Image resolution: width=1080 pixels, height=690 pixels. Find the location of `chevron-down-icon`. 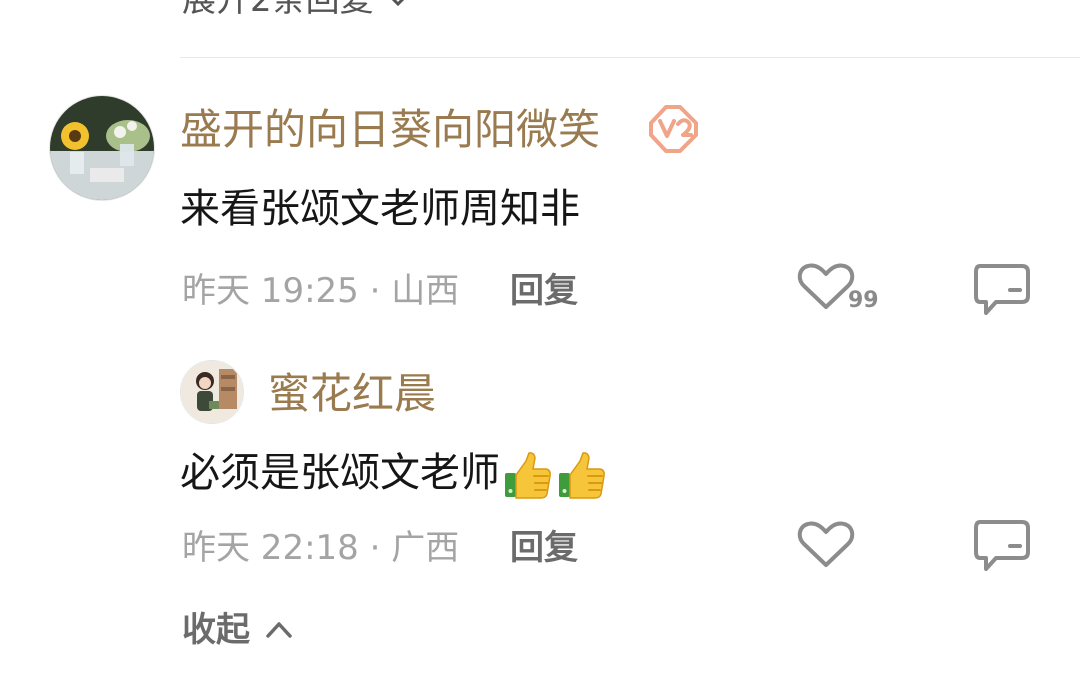

chevron-down-icon is located at coordinates (397, 3).